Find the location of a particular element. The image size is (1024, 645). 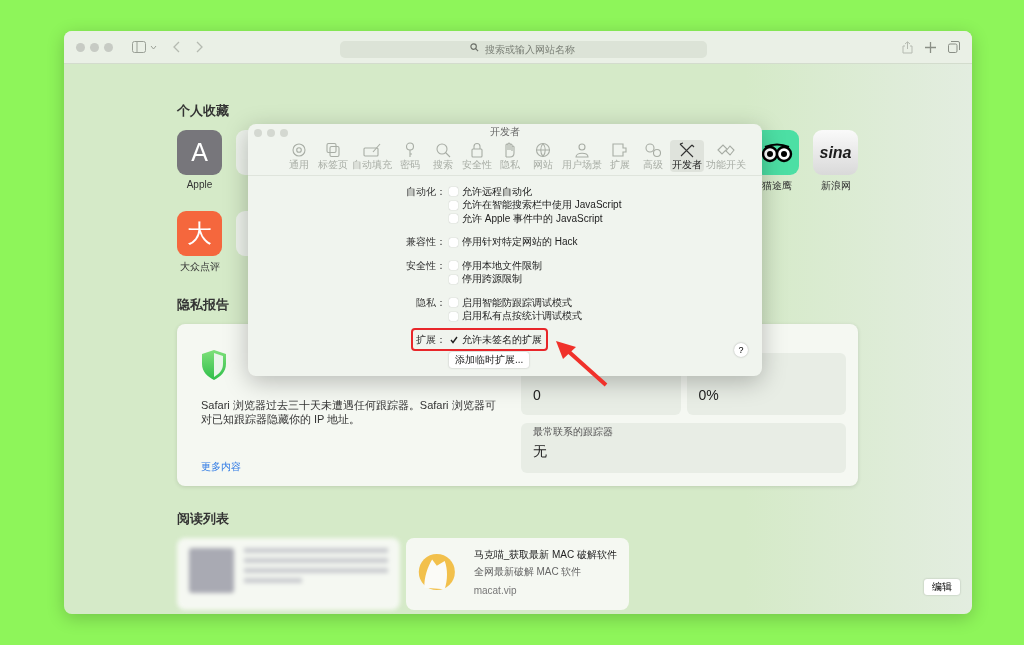

gear-icon is located at coordinates (299, 150).